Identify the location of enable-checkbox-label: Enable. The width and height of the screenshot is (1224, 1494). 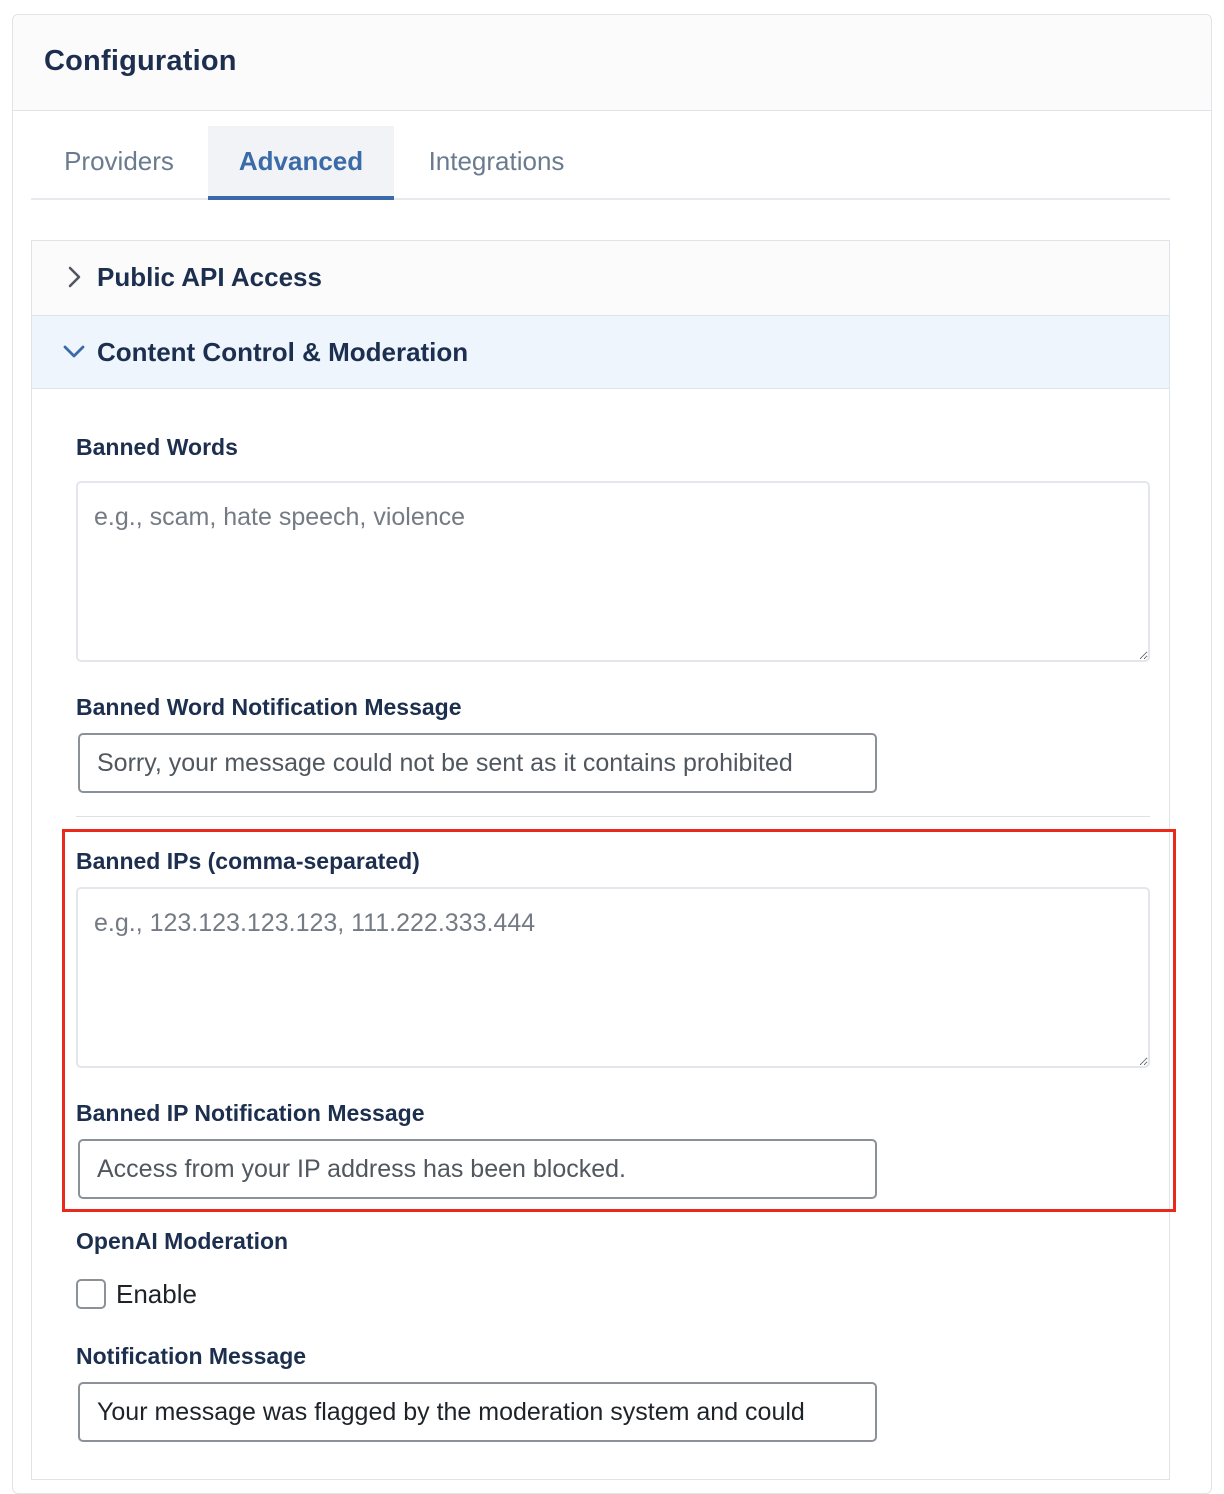
(156, 1294).